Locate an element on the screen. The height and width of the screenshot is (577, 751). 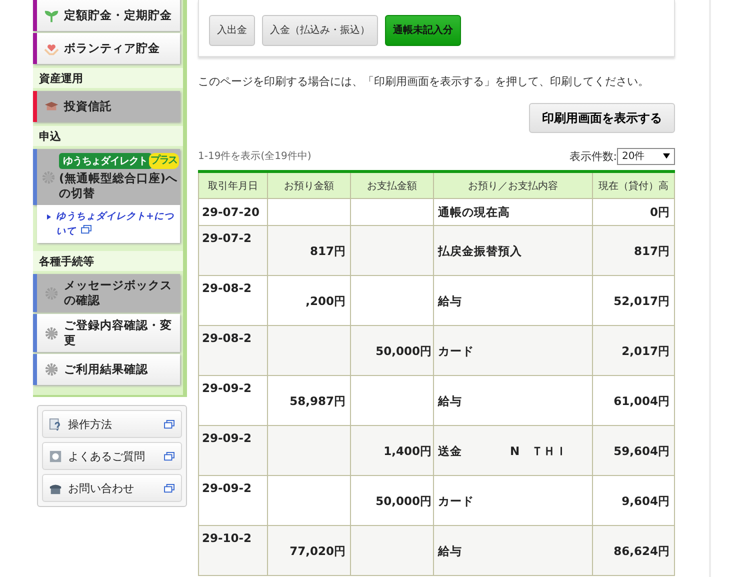
result-count: 1-19件を表示(全19件中) is located at coordinates (255, 156).